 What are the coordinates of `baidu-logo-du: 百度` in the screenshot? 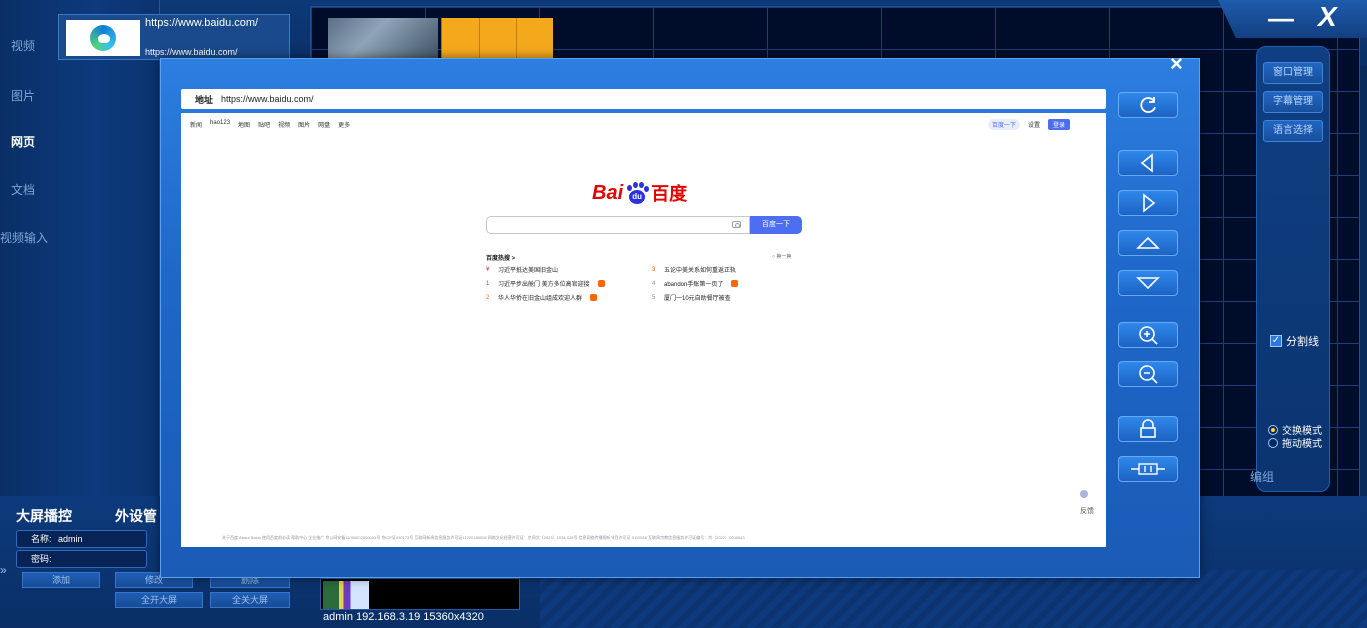 It's located at (669, 194).